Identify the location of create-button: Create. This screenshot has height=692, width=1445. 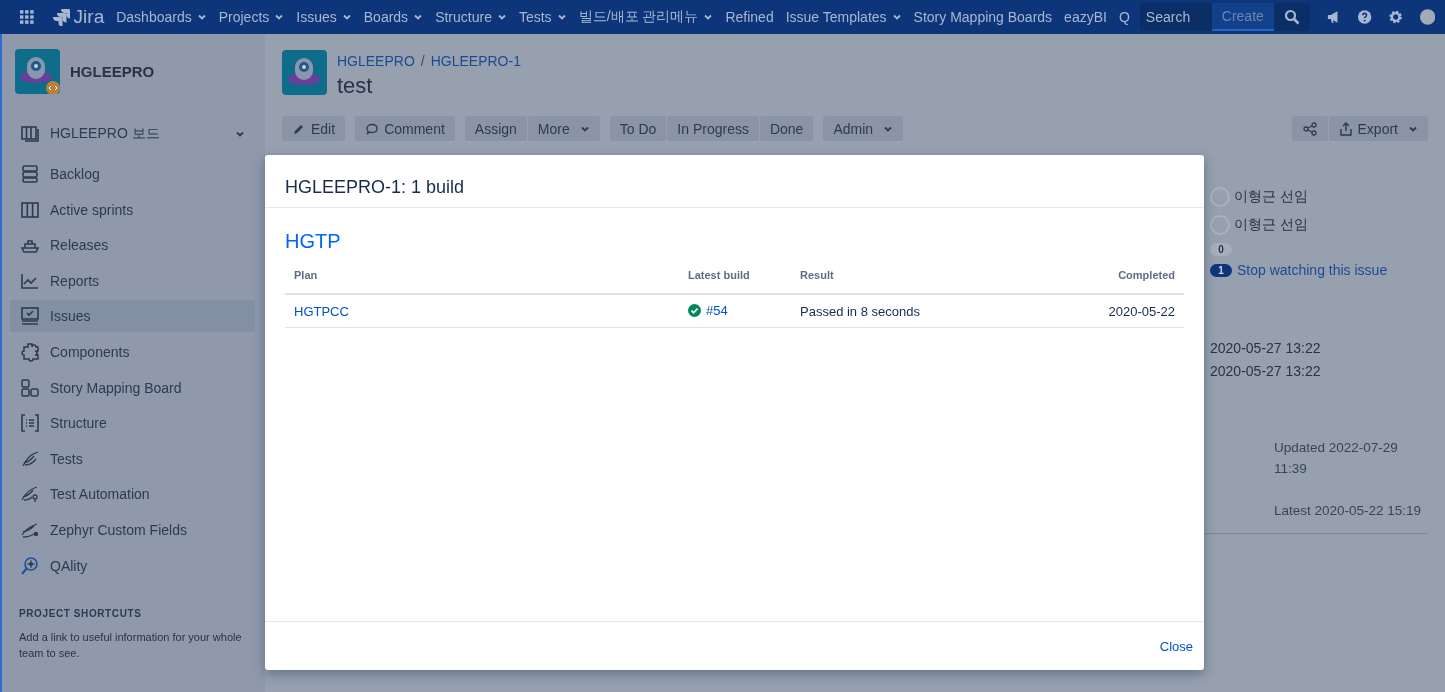
(1242, 17).